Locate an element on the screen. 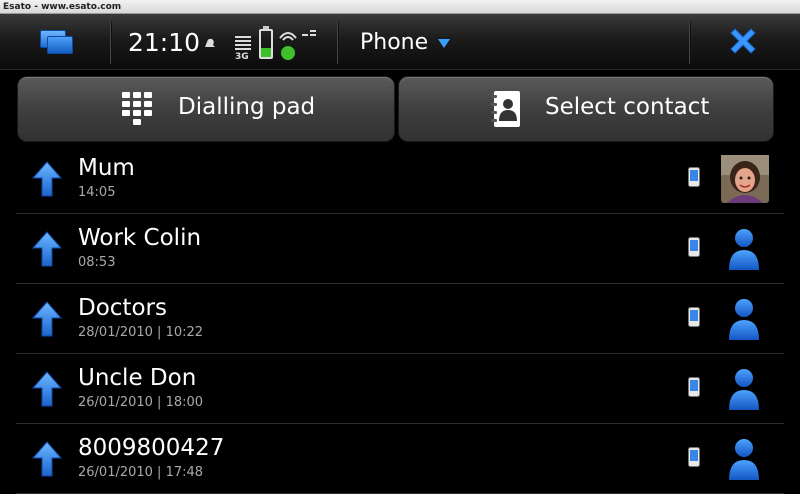  status-bar: 21:10 3G Phone is located at coordinates (400, 42).